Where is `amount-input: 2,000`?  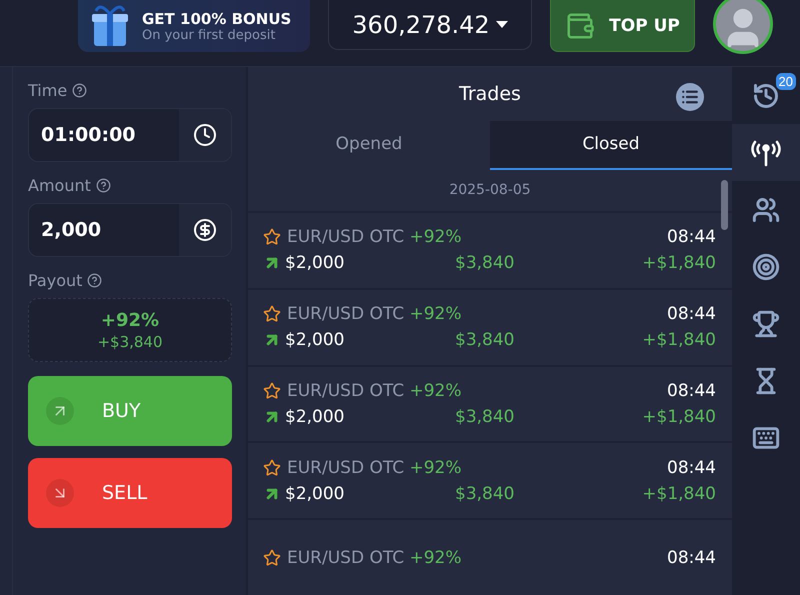
amount-input: 2,000 is located at coordinates (104, 230).